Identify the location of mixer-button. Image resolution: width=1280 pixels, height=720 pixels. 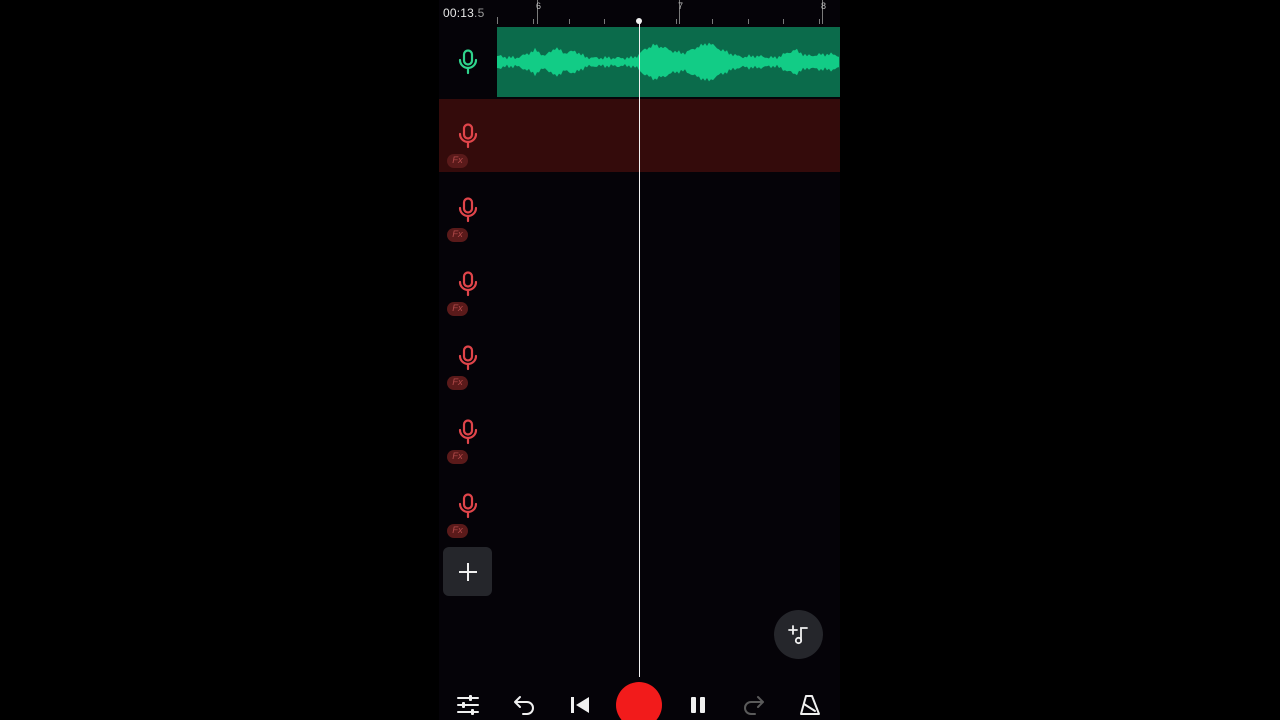
(468, 704).